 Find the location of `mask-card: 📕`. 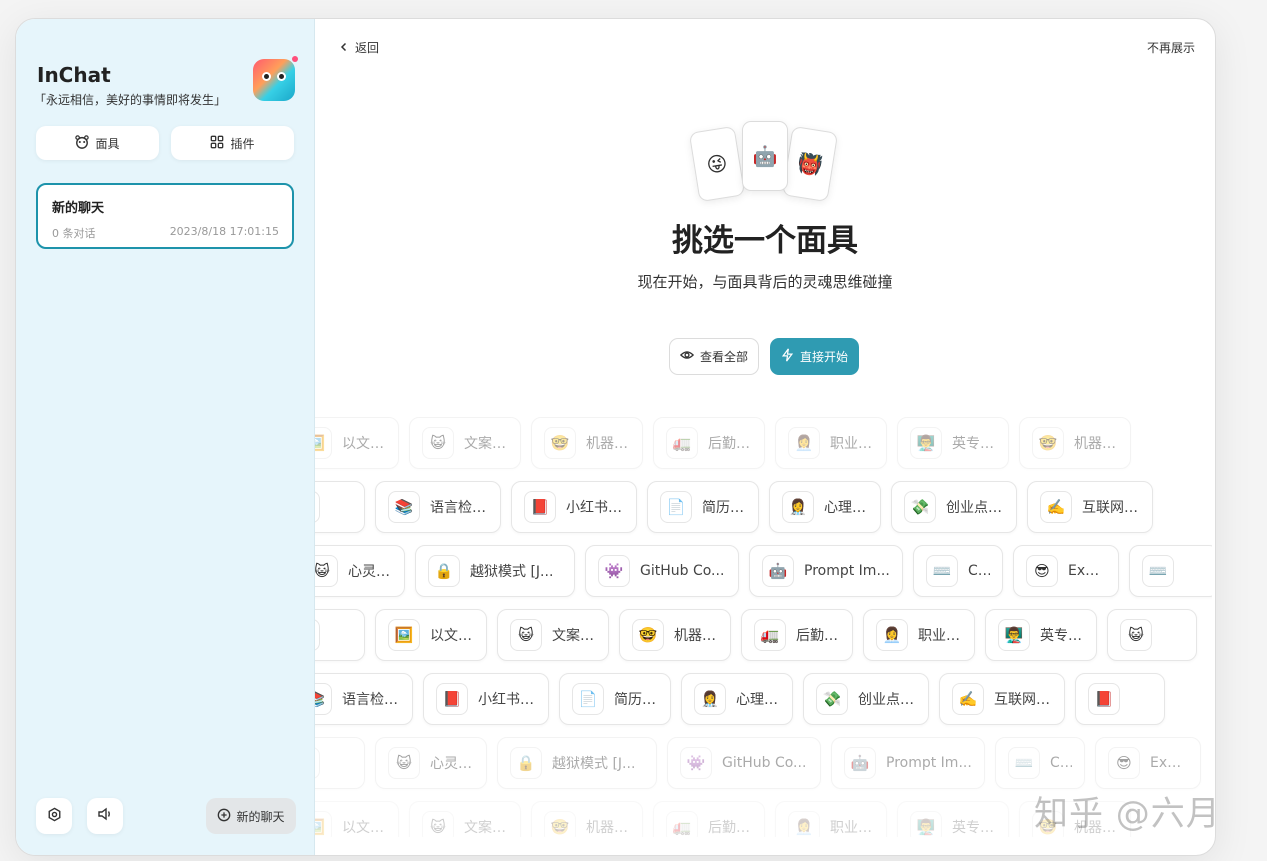

mask-card: 📕 is located at coordinates (1120, 699).